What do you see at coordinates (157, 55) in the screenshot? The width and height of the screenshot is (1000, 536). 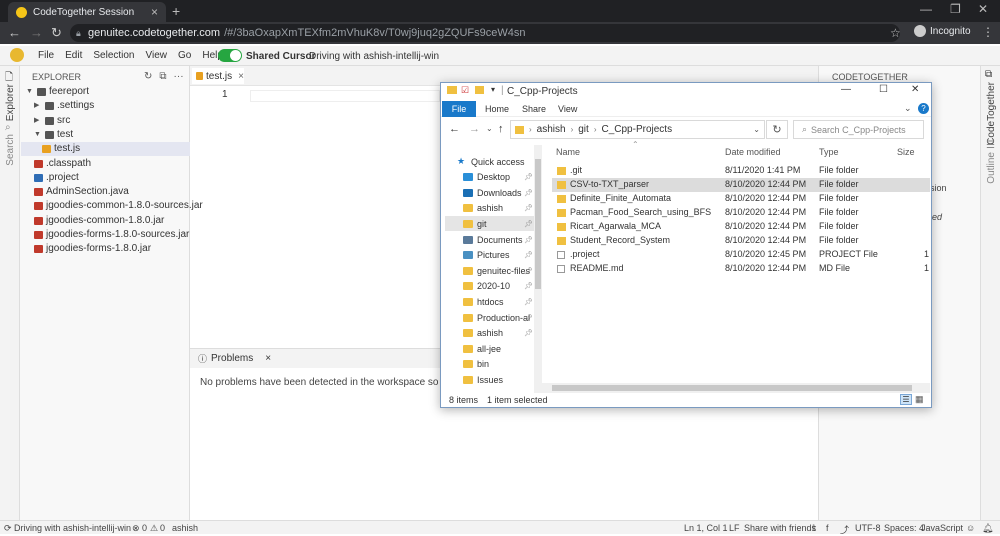 I see `menu-view: View` at bounding box center [157, 55].